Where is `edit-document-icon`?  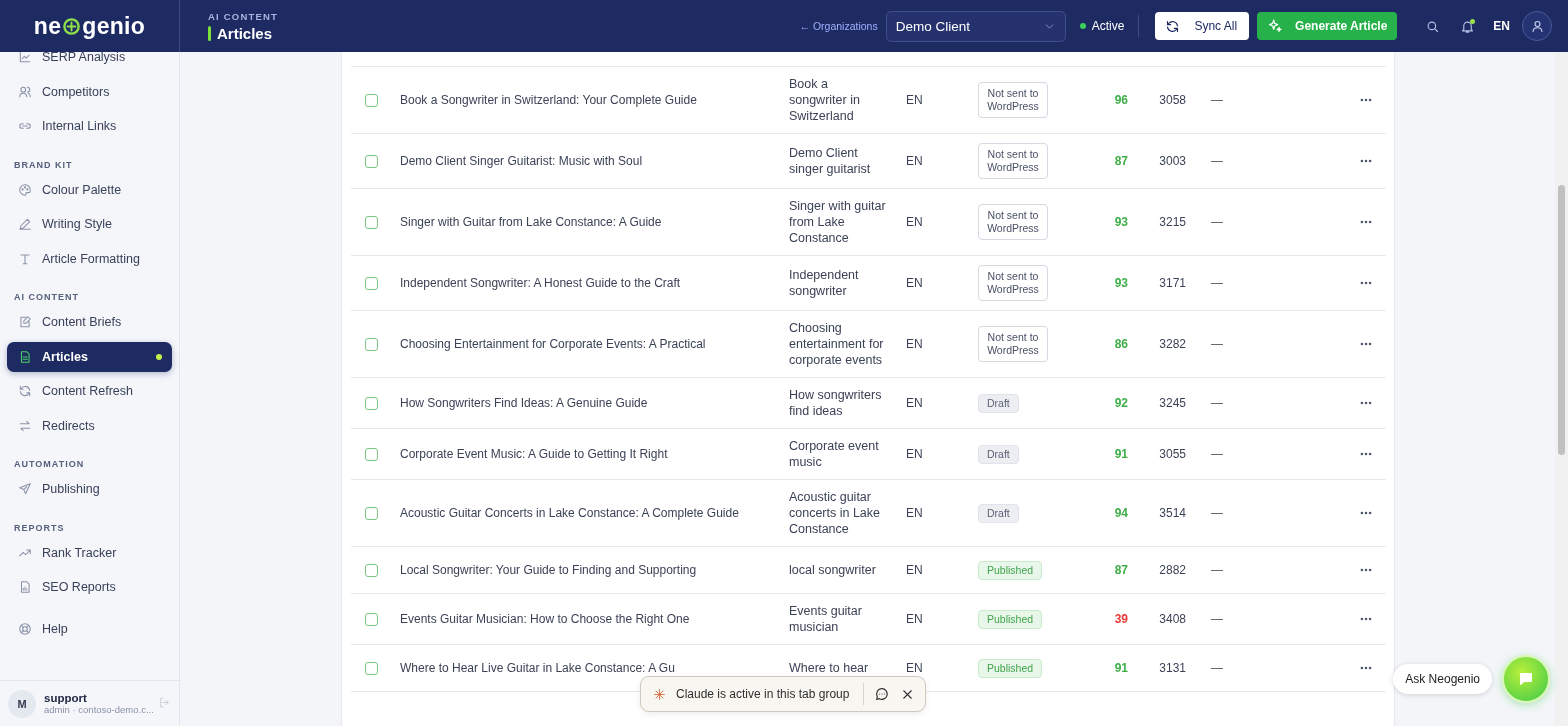
edit-document-icon is located at coordinates (25, 322).